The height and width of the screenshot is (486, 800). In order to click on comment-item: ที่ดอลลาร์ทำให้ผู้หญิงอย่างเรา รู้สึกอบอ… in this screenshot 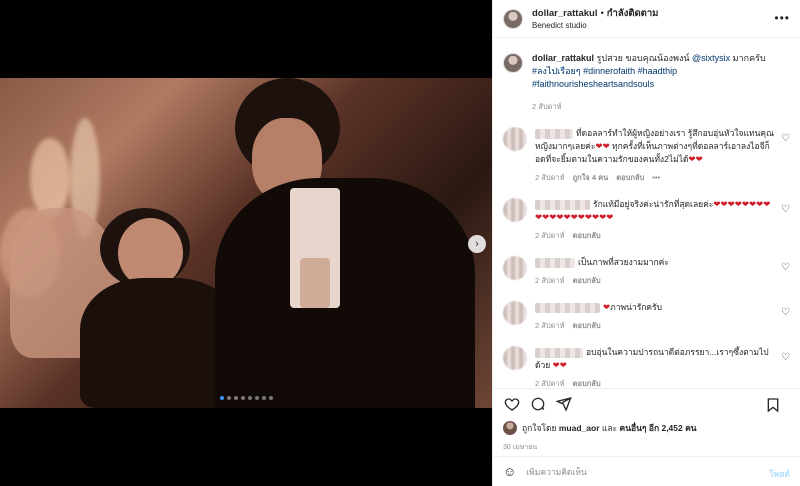, I will do `click(646, 155)`.